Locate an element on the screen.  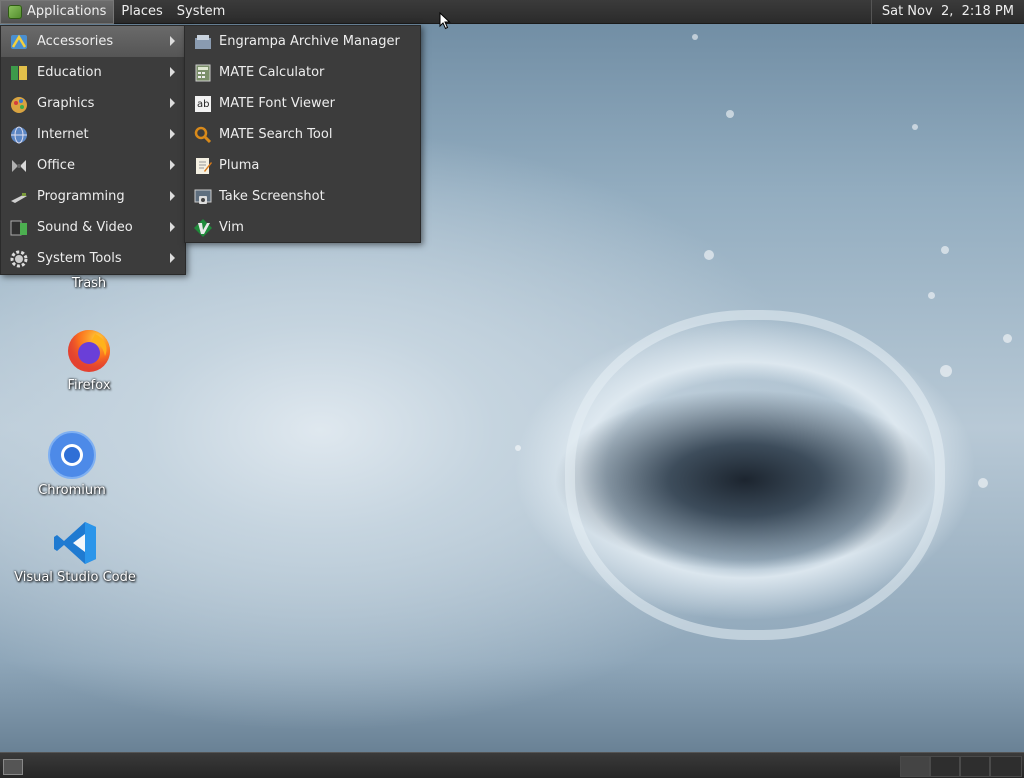
vim-icon is located at coordinates (203, 228).